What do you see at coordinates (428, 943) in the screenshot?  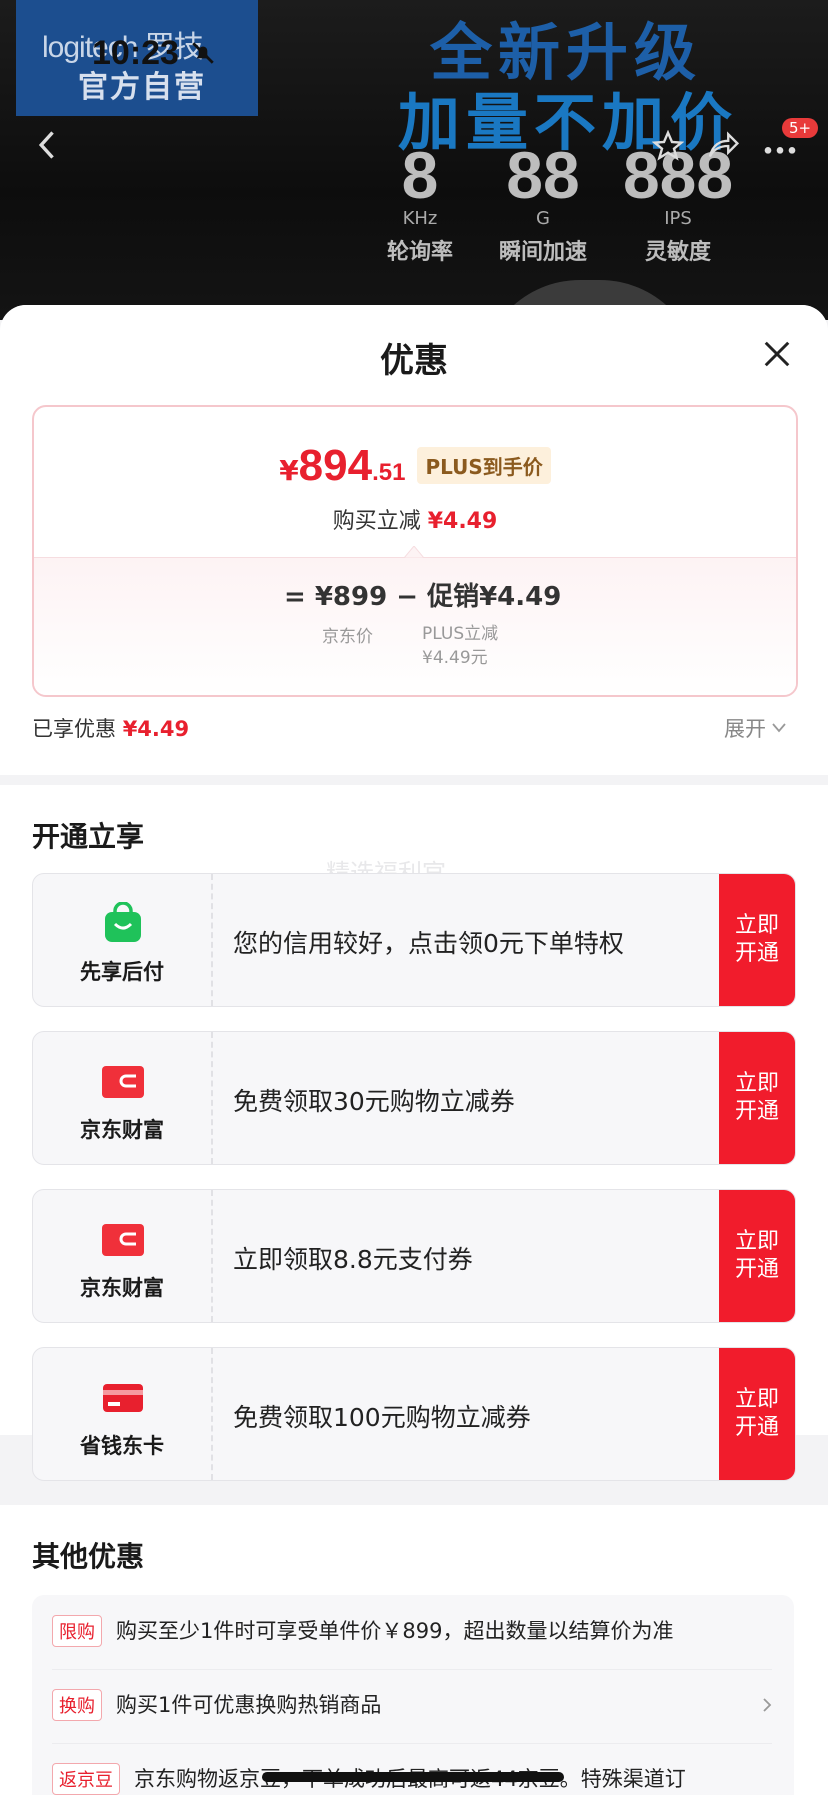 I see `offer-description: 您的信用较好，点击领0元下单特权` at bounding box center [428, 943].